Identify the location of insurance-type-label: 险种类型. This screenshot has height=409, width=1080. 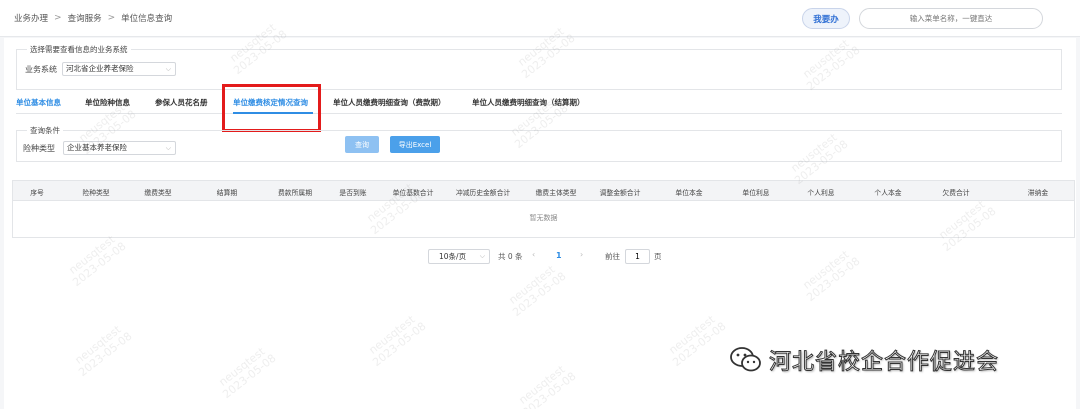
(39, 148).